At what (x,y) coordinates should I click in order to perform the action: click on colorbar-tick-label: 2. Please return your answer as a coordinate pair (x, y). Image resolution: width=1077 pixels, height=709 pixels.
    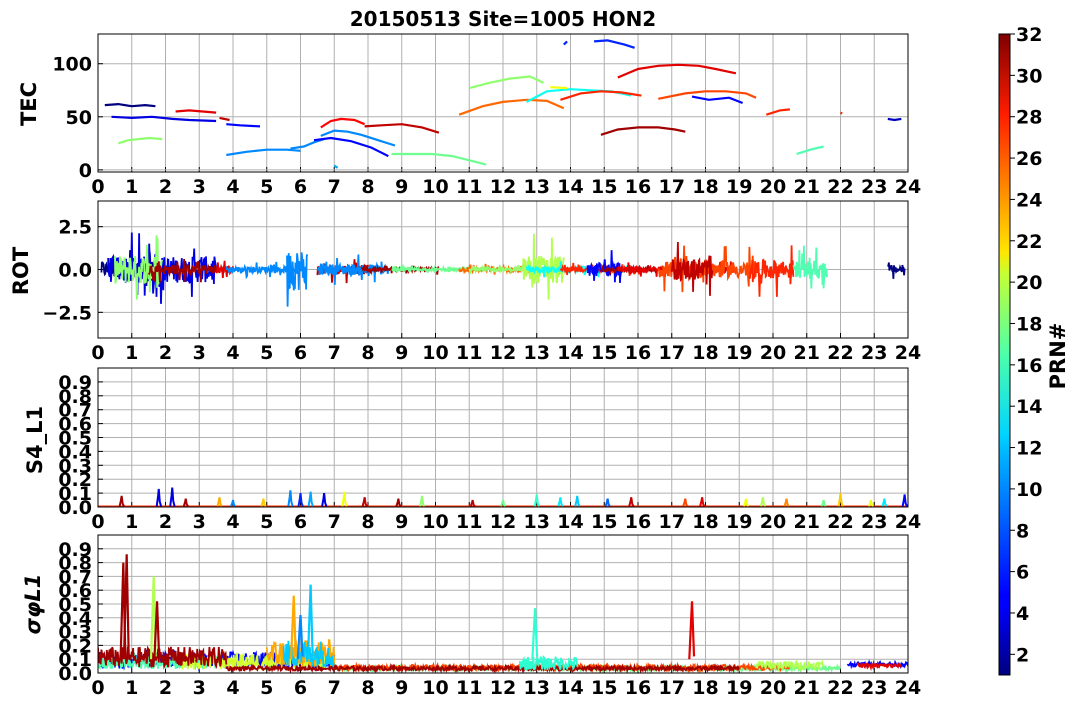
    Looking at the image, I should click on (1022, 655).